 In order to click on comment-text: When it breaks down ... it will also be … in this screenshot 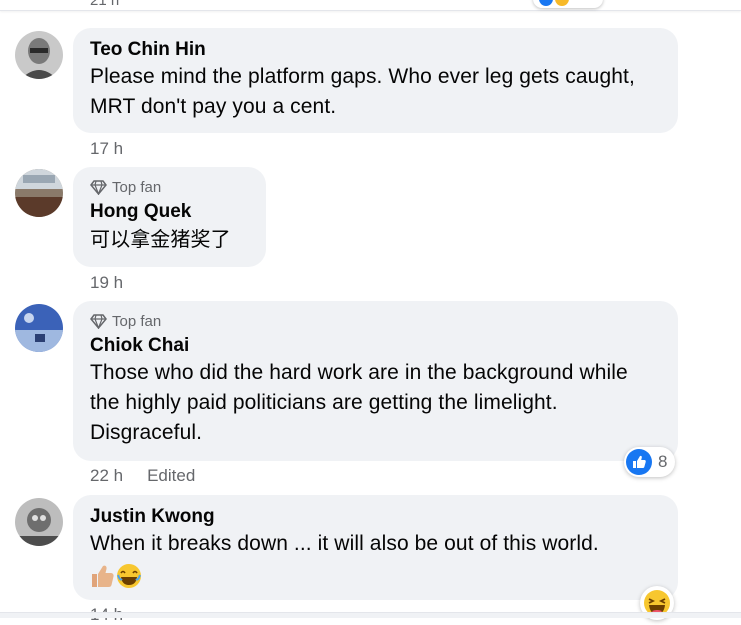, I will do `click(344, 543)`.